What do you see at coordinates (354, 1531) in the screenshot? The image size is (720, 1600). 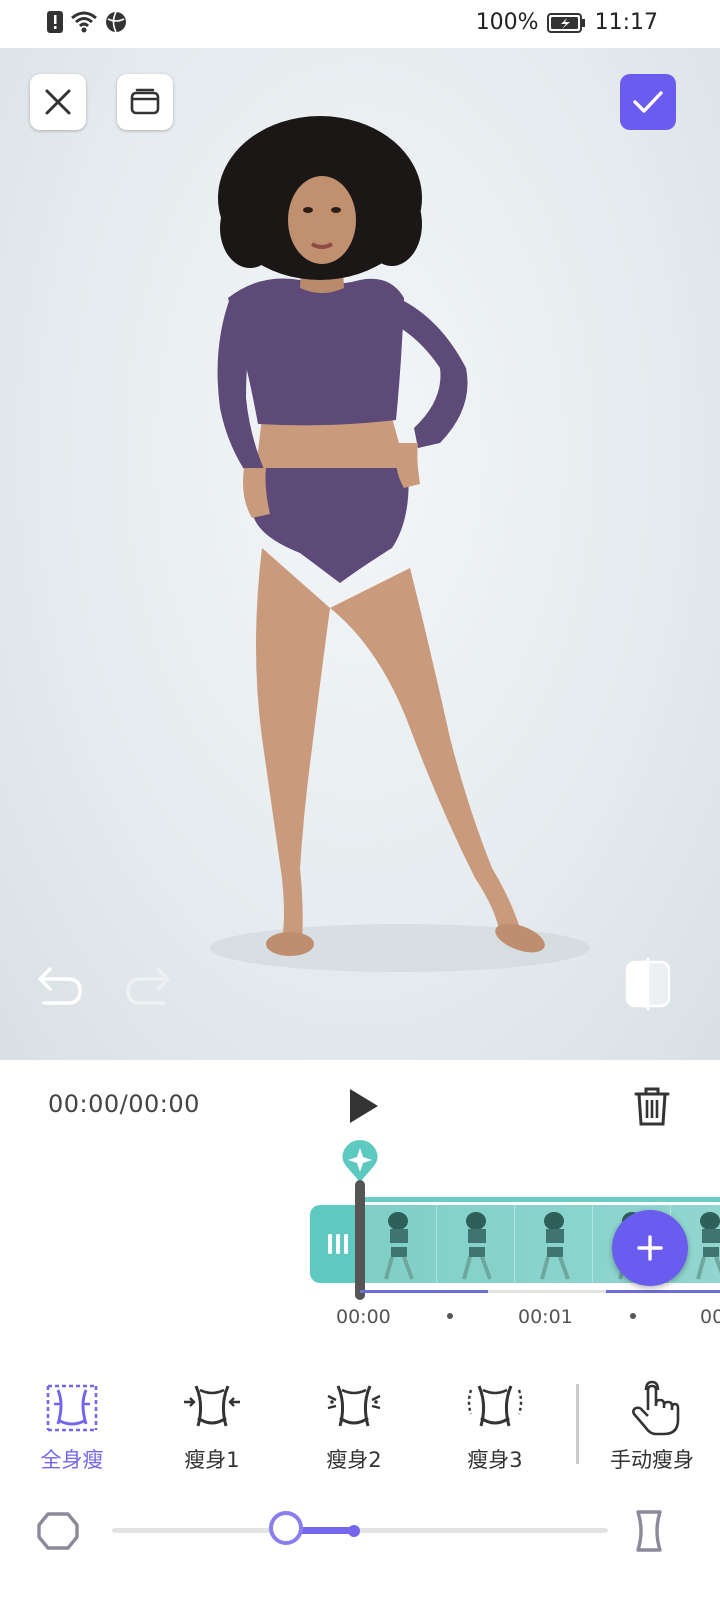 I see `slider-center-dot` at bounding box center [354, 1531].